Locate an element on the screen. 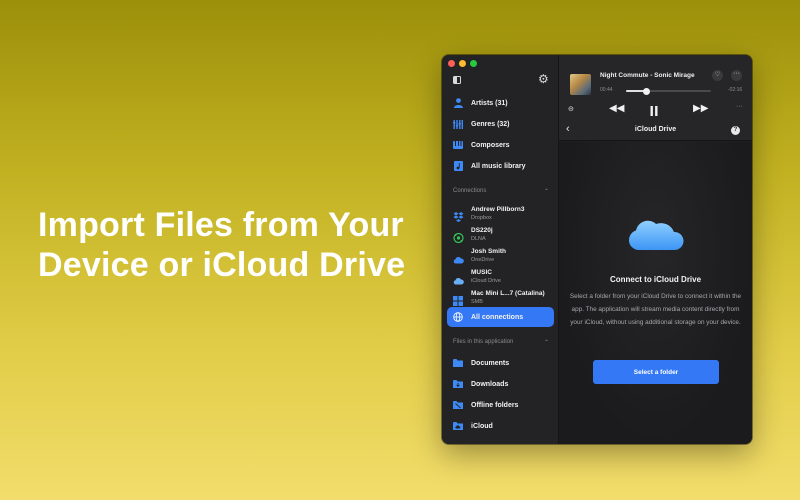 This screenshot has height=500, width=800. sidebar-item-label: Documents is located at coordinates (490, 363).